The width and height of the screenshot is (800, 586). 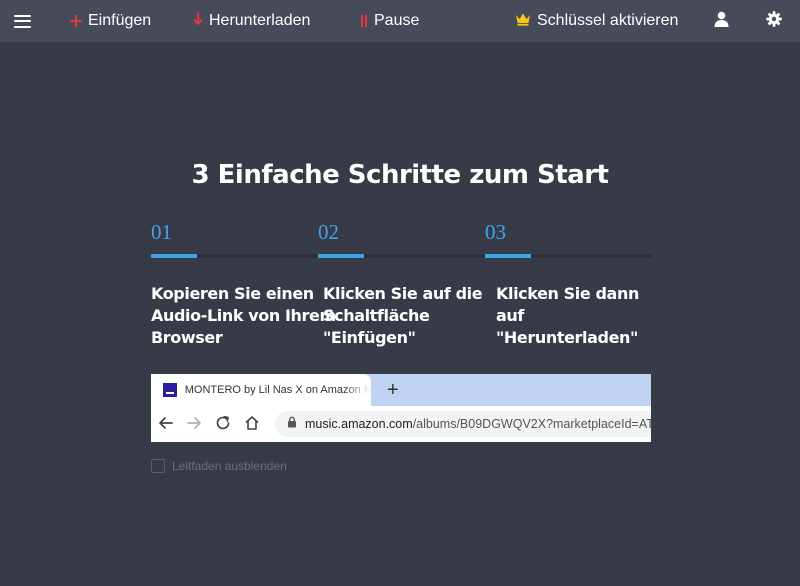 I want to click on new-tab-plus-icon: +, so click(x=393, y=390).